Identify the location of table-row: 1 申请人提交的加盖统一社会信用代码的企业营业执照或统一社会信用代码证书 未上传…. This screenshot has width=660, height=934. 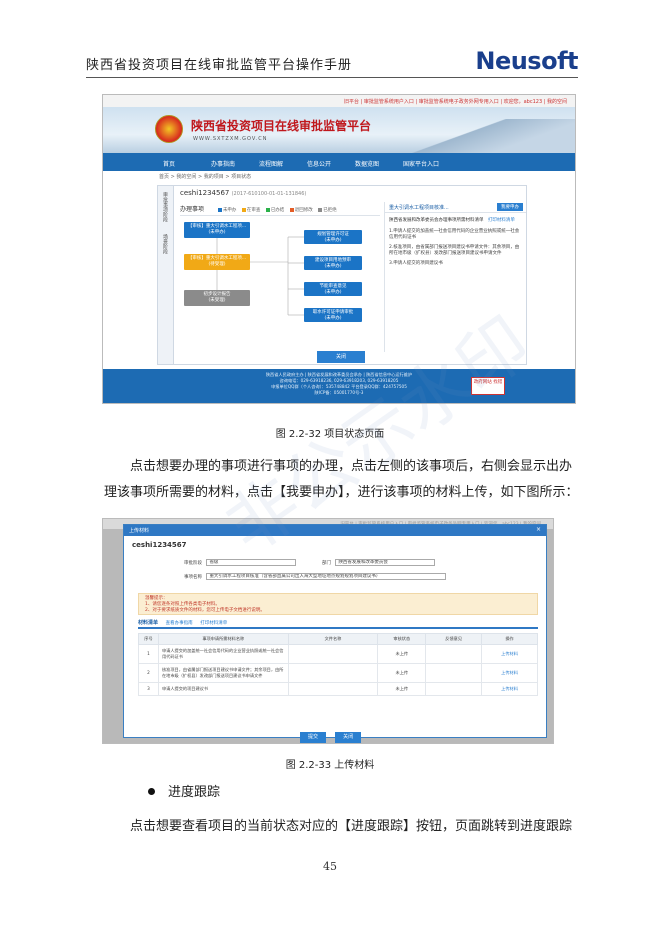
(338, 654).